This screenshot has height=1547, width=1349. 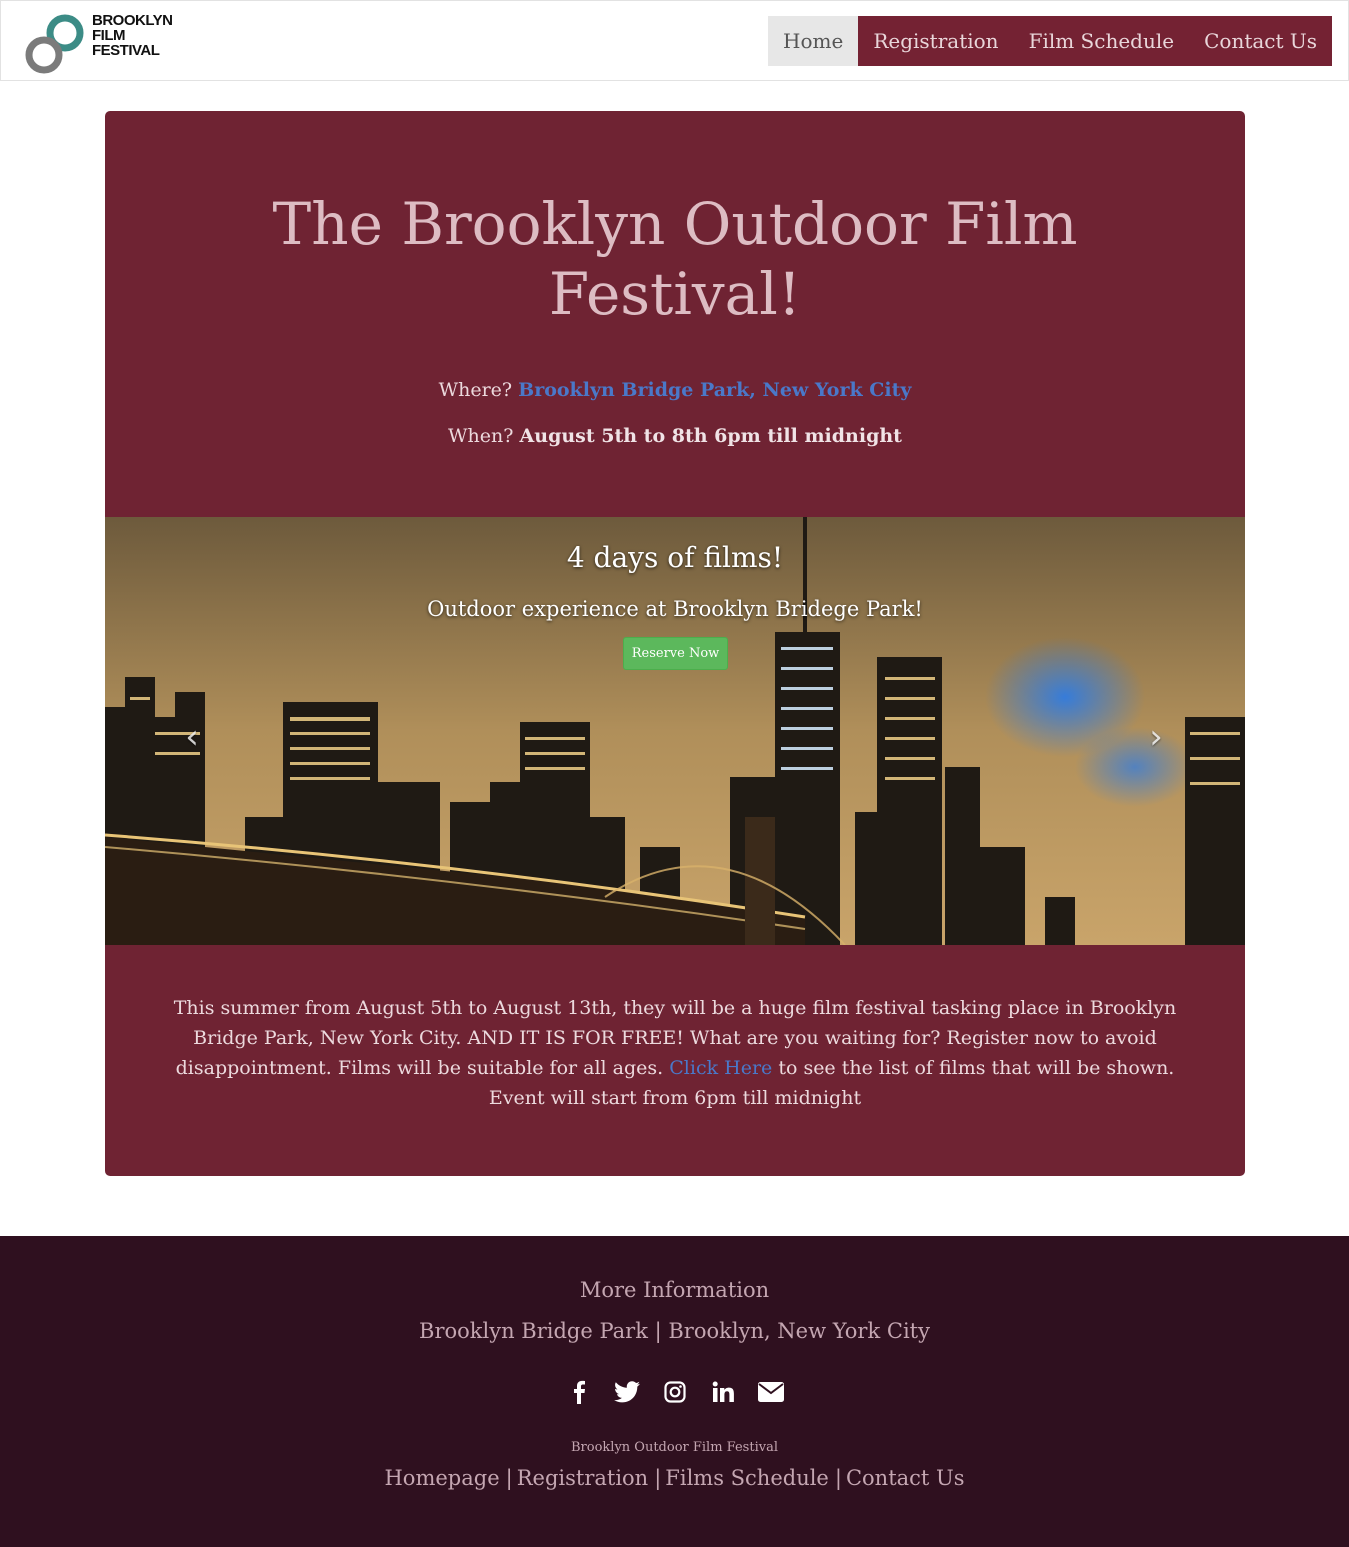 I want to click on footer-link-homepage: Homepage, so click(x=441, y=1478).